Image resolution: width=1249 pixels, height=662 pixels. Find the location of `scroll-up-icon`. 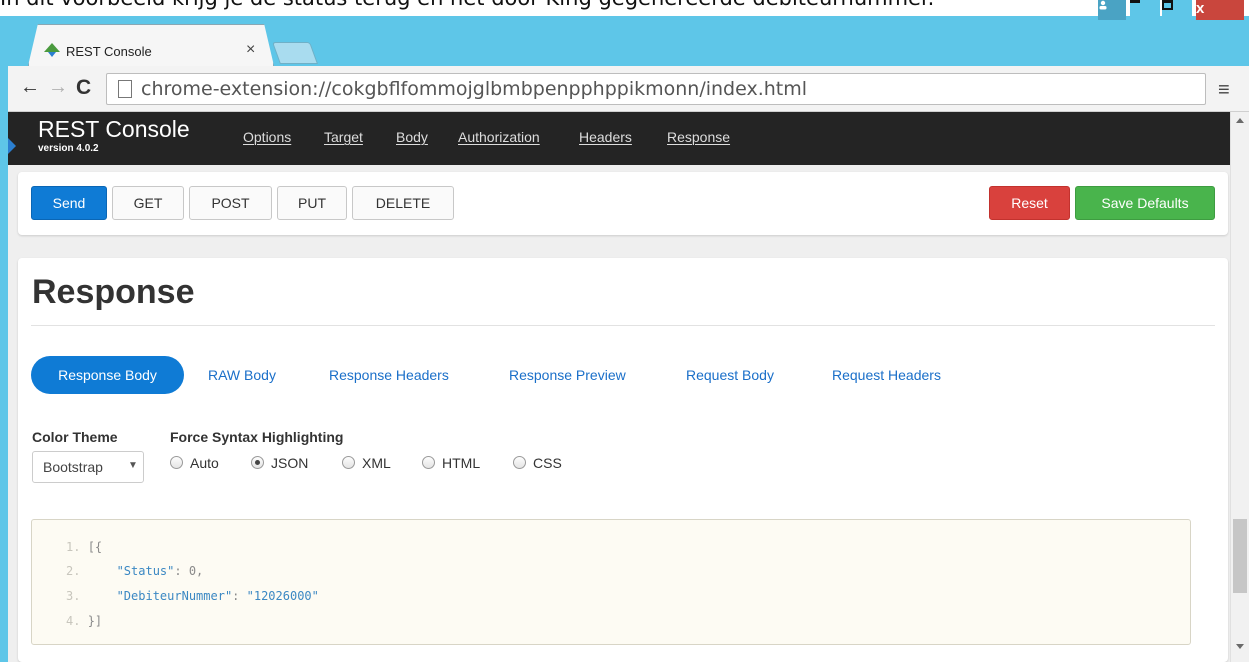

scroll-up-icon is located at coordinates (1240, 120).